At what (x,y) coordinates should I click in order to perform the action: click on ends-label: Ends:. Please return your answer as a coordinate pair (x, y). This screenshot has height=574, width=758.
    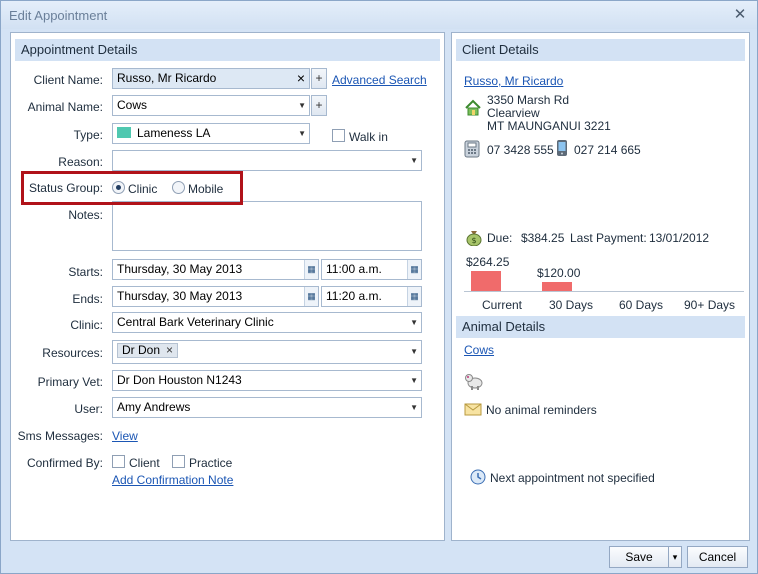
    Looking at the image, I should click on (87, 299).